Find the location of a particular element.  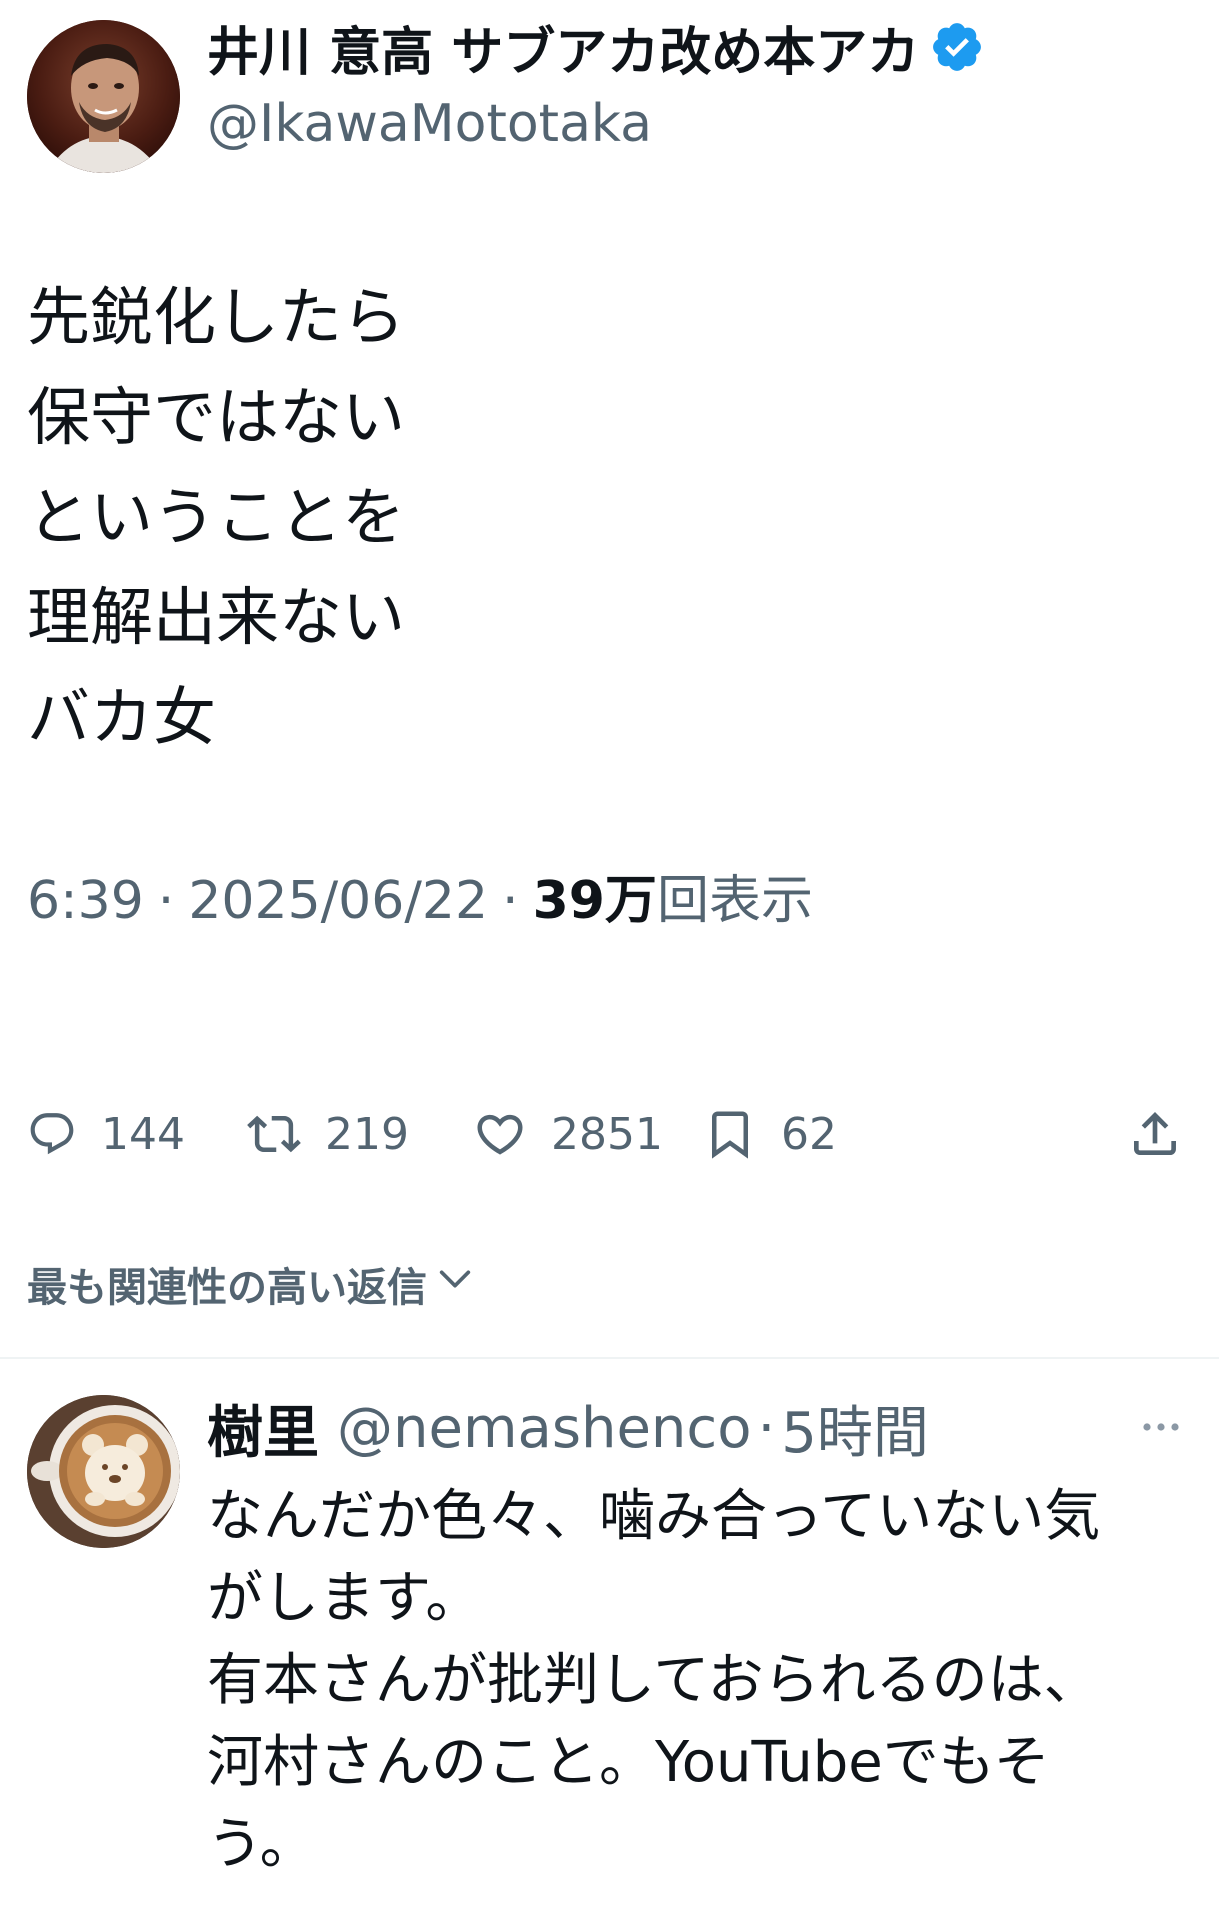

bookmark-icon is located at coordinates (730, 1134).